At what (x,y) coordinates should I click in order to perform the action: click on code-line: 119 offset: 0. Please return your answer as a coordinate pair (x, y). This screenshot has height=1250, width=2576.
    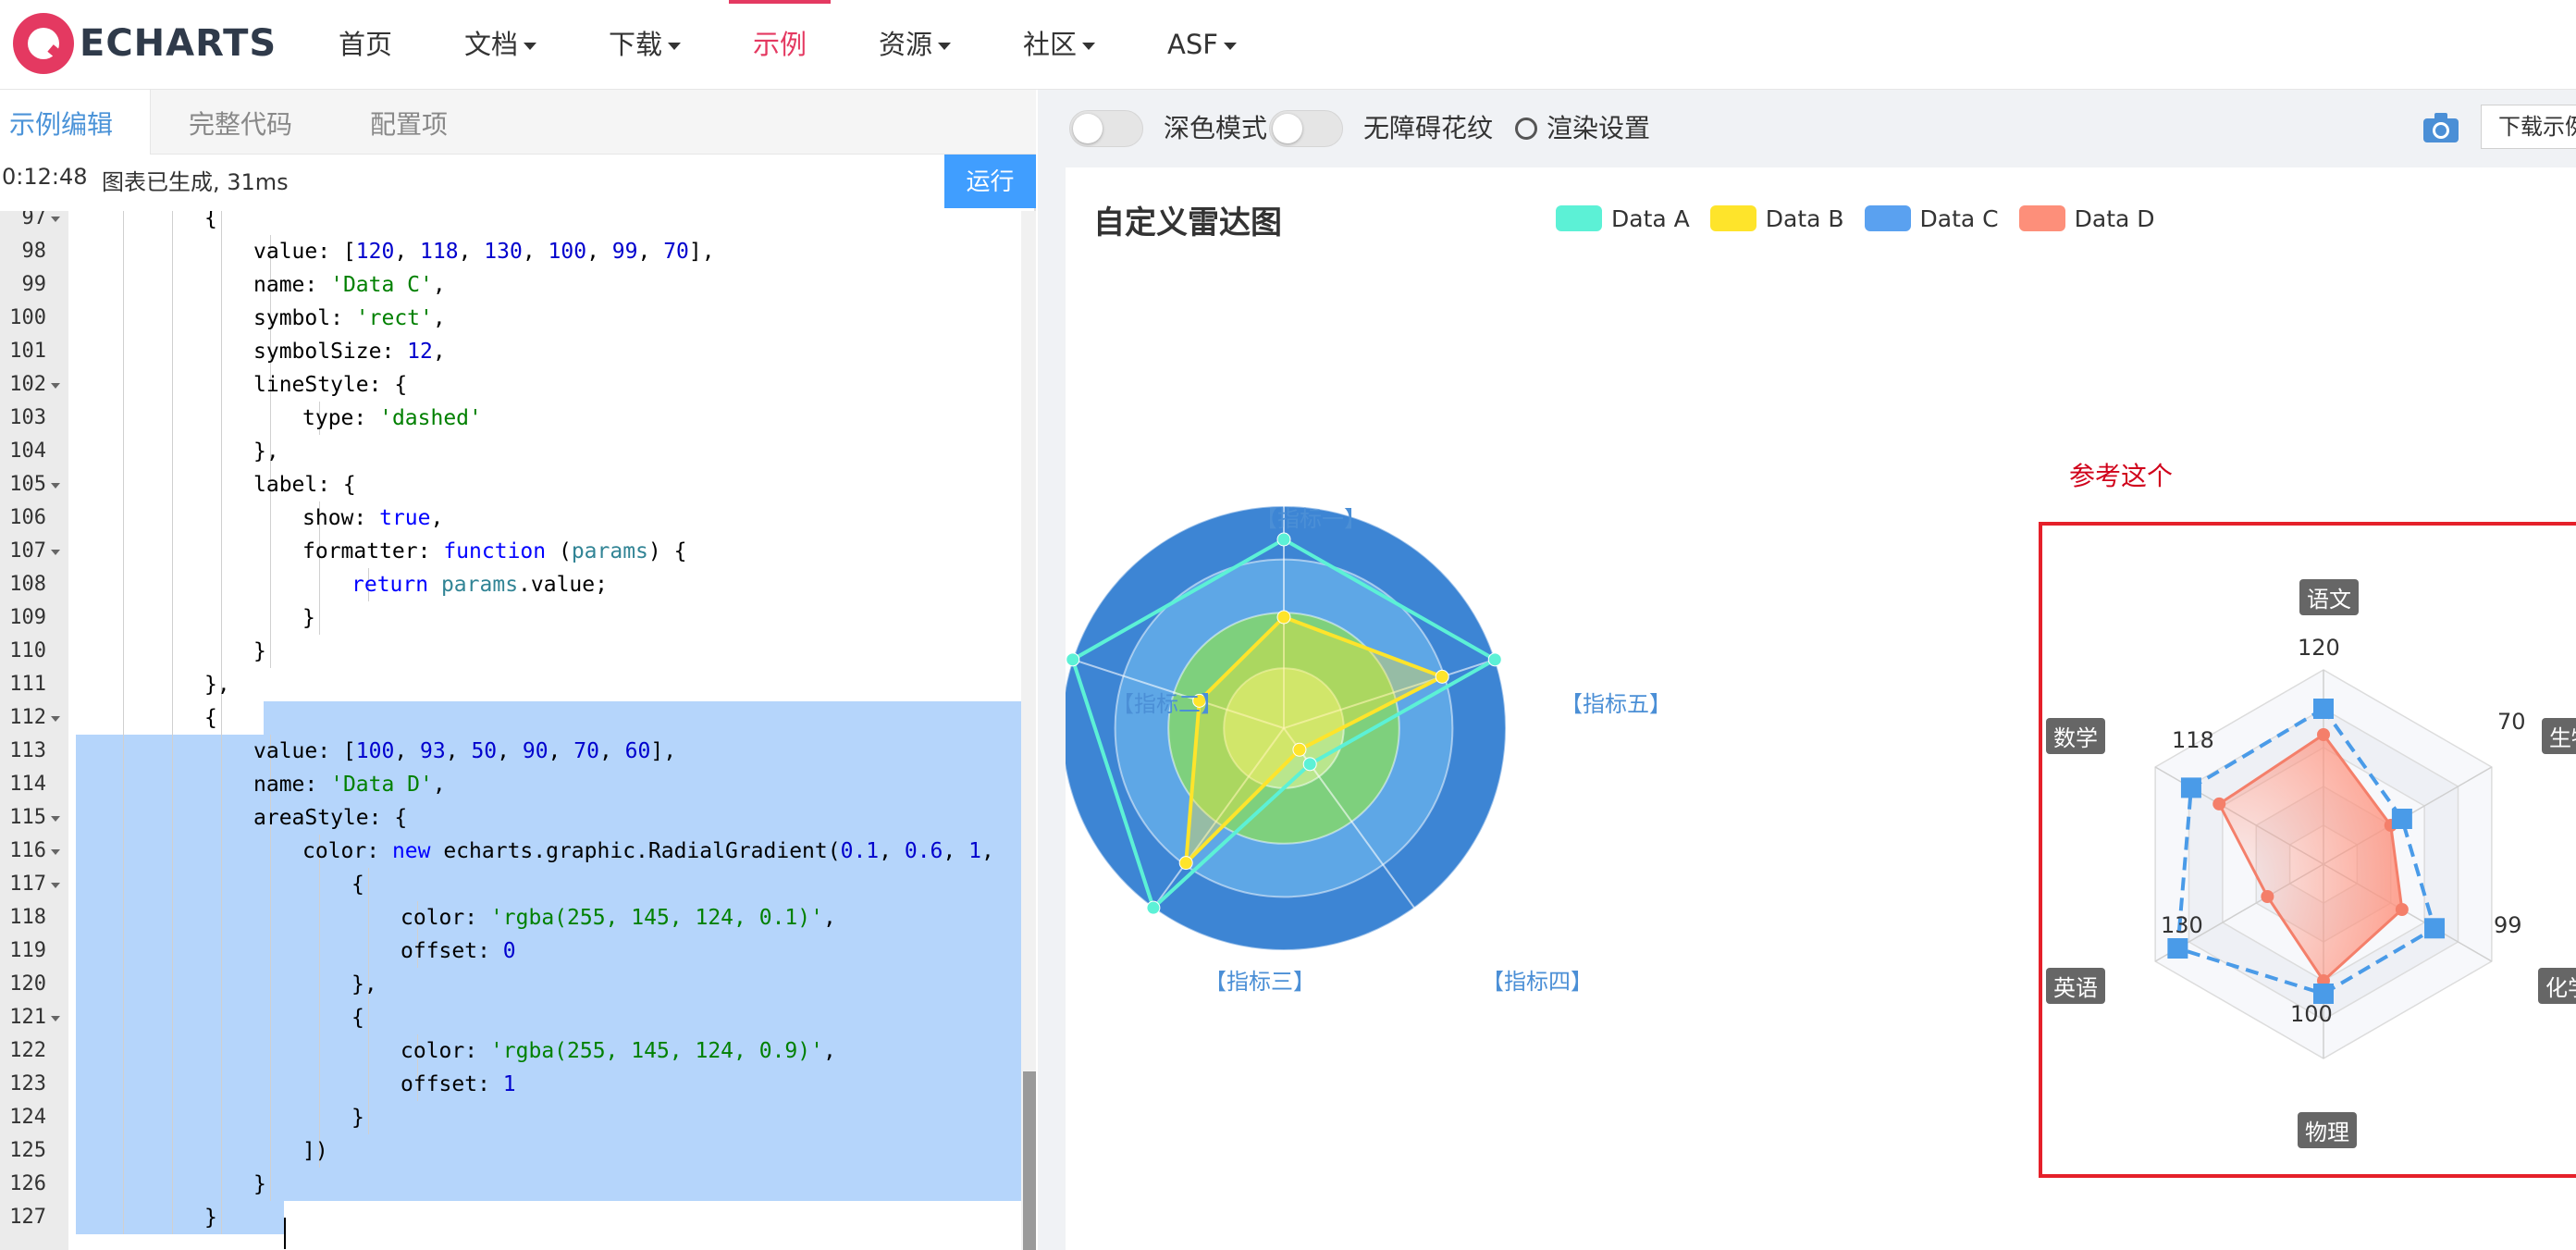
    Looking at the image, I should click on (510, 951).